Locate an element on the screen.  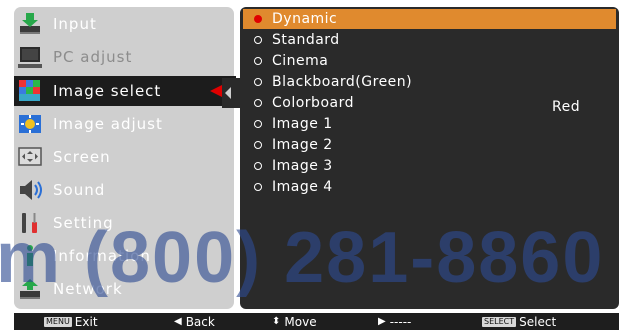
help-back: ◀ Back is located at coordinates (194, 321).